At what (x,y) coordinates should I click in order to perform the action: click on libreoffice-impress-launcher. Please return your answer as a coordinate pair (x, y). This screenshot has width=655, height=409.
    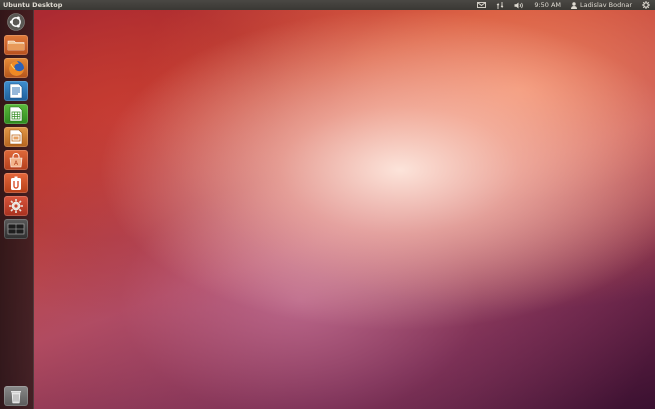
    Looking at the image, I should click on (16, 137).